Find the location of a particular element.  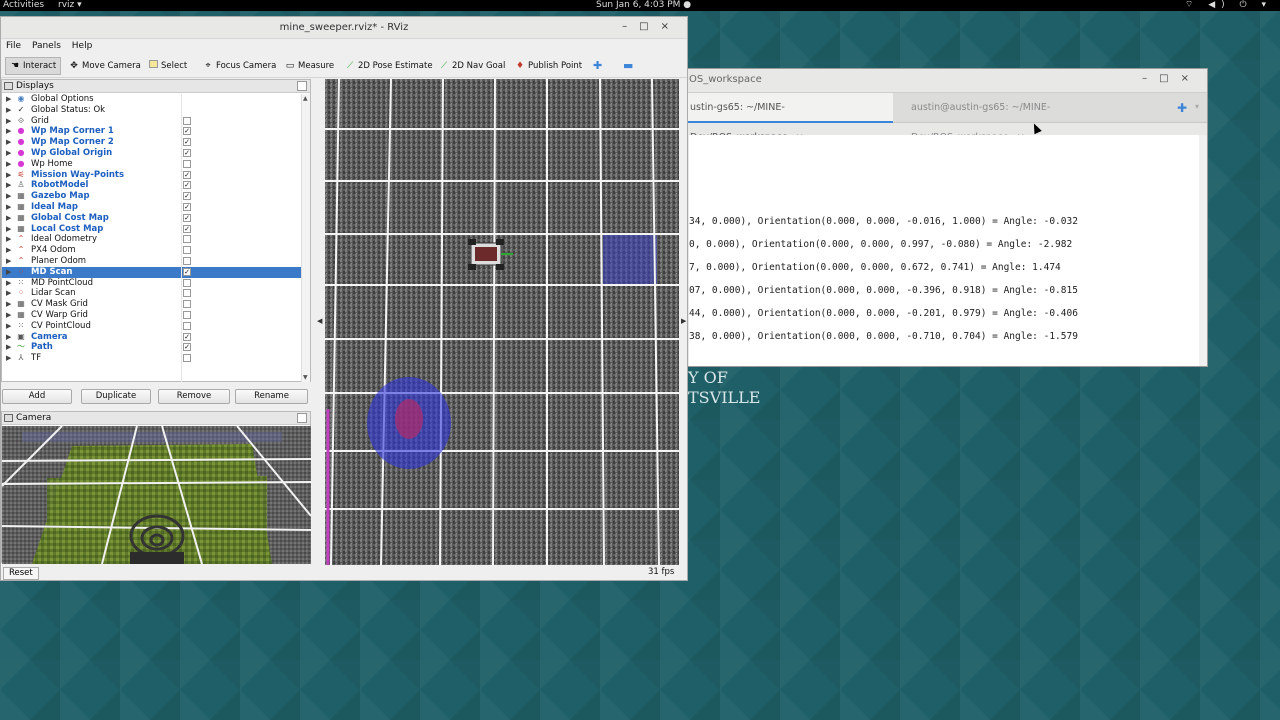

display-item: ▶ ⌃ Planer Odom is located at coordinates (152, 261).